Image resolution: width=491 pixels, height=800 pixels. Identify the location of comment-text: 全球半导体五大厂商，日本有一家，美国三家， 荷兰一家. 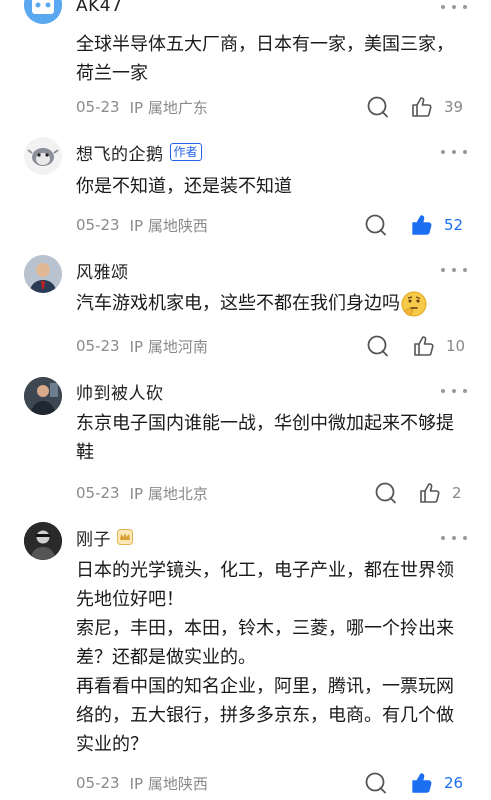
(271, 59).